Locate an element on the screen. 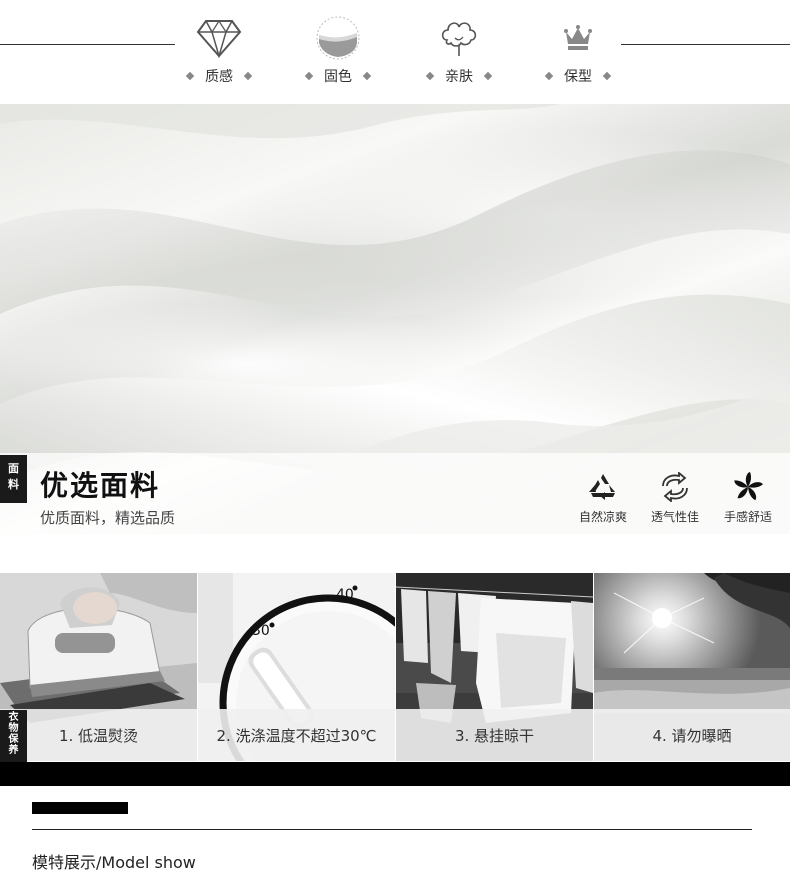 This screenshot has width=790, height=877. dial-40-label: 40 is located at coordinates (345, 595).